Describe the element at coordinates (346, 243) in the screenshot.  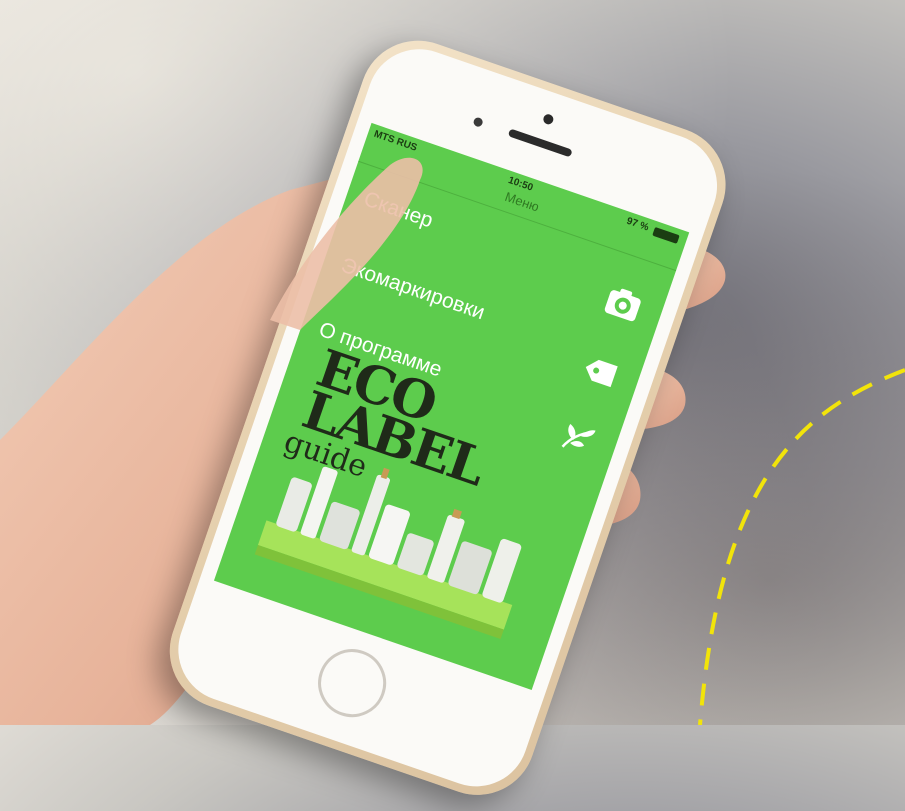
I see `thumb` at that location.